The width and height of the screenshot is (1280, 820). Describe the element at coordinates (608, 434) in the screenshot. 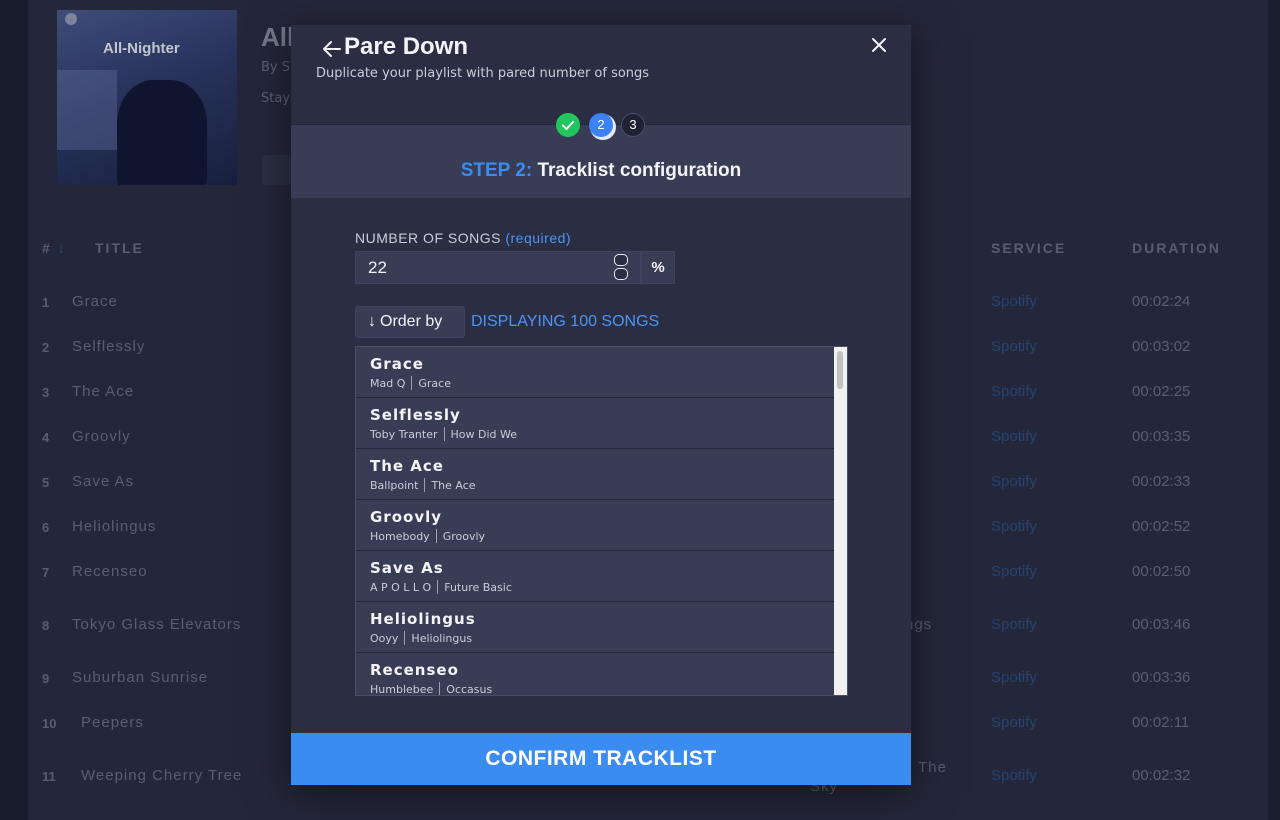

I see `track-meta: Toby Tranter How Did We` at that location.